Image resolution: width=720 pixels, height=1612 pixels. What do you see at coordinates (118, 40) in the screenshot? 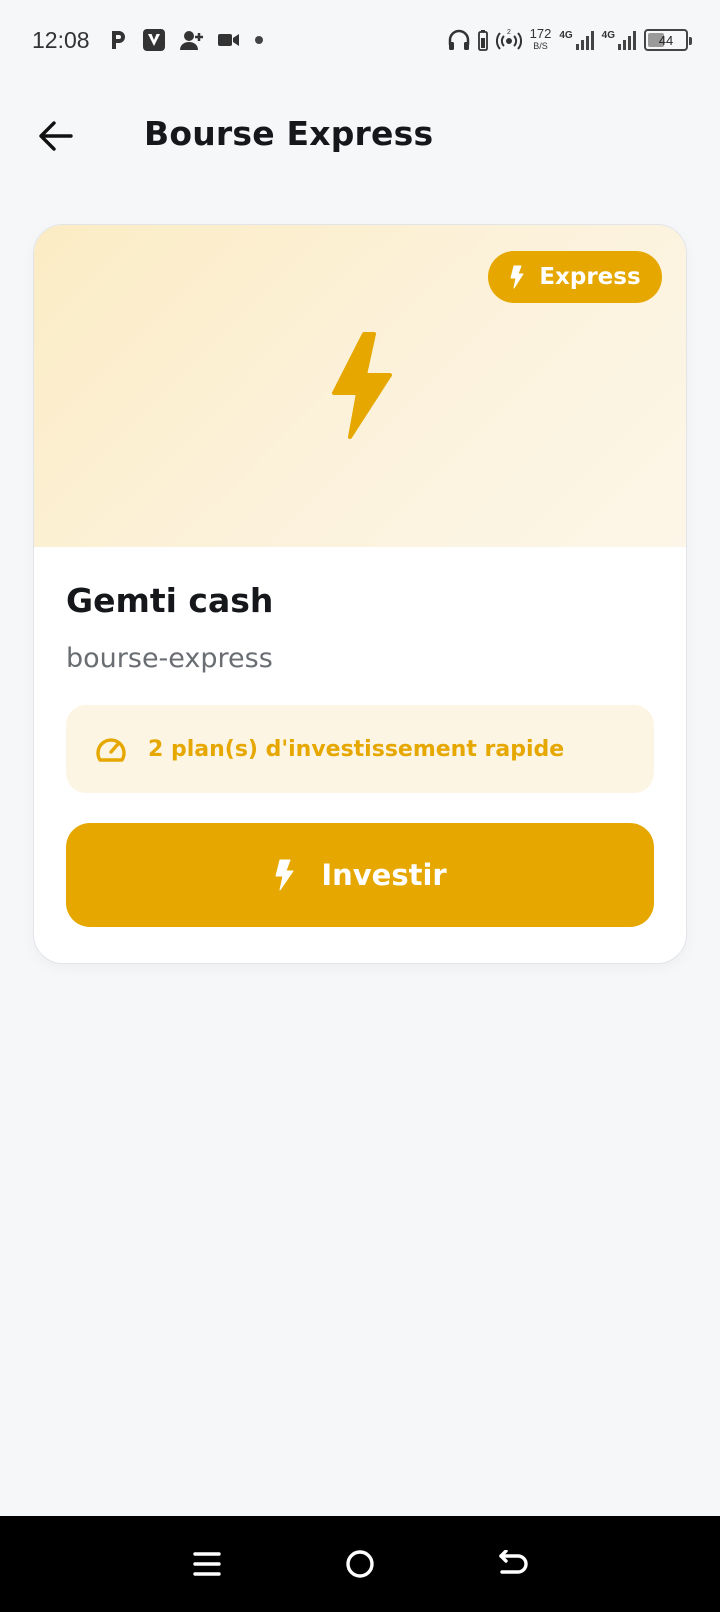
I see `p-icon` at bounding box center [118, 40].